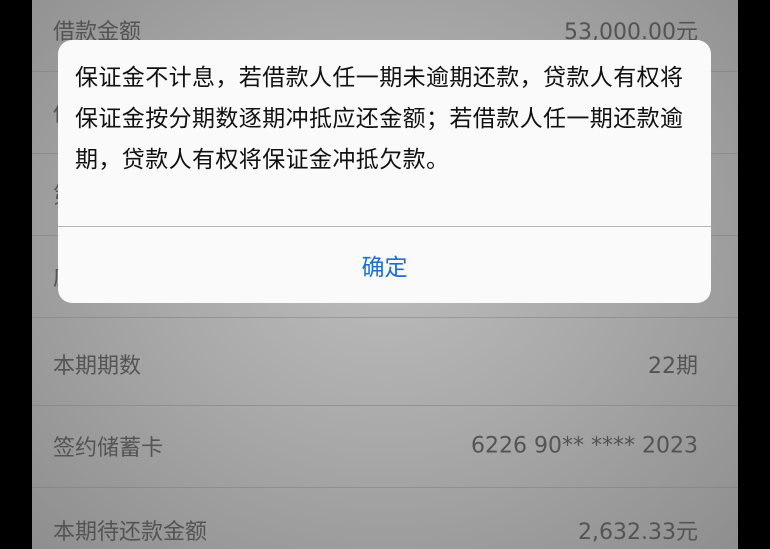 This screenshot has width=770, height=549. Describe the element at coordinates (384, 265) in the screenshot. I see `confirm-button: 确定` at that location.